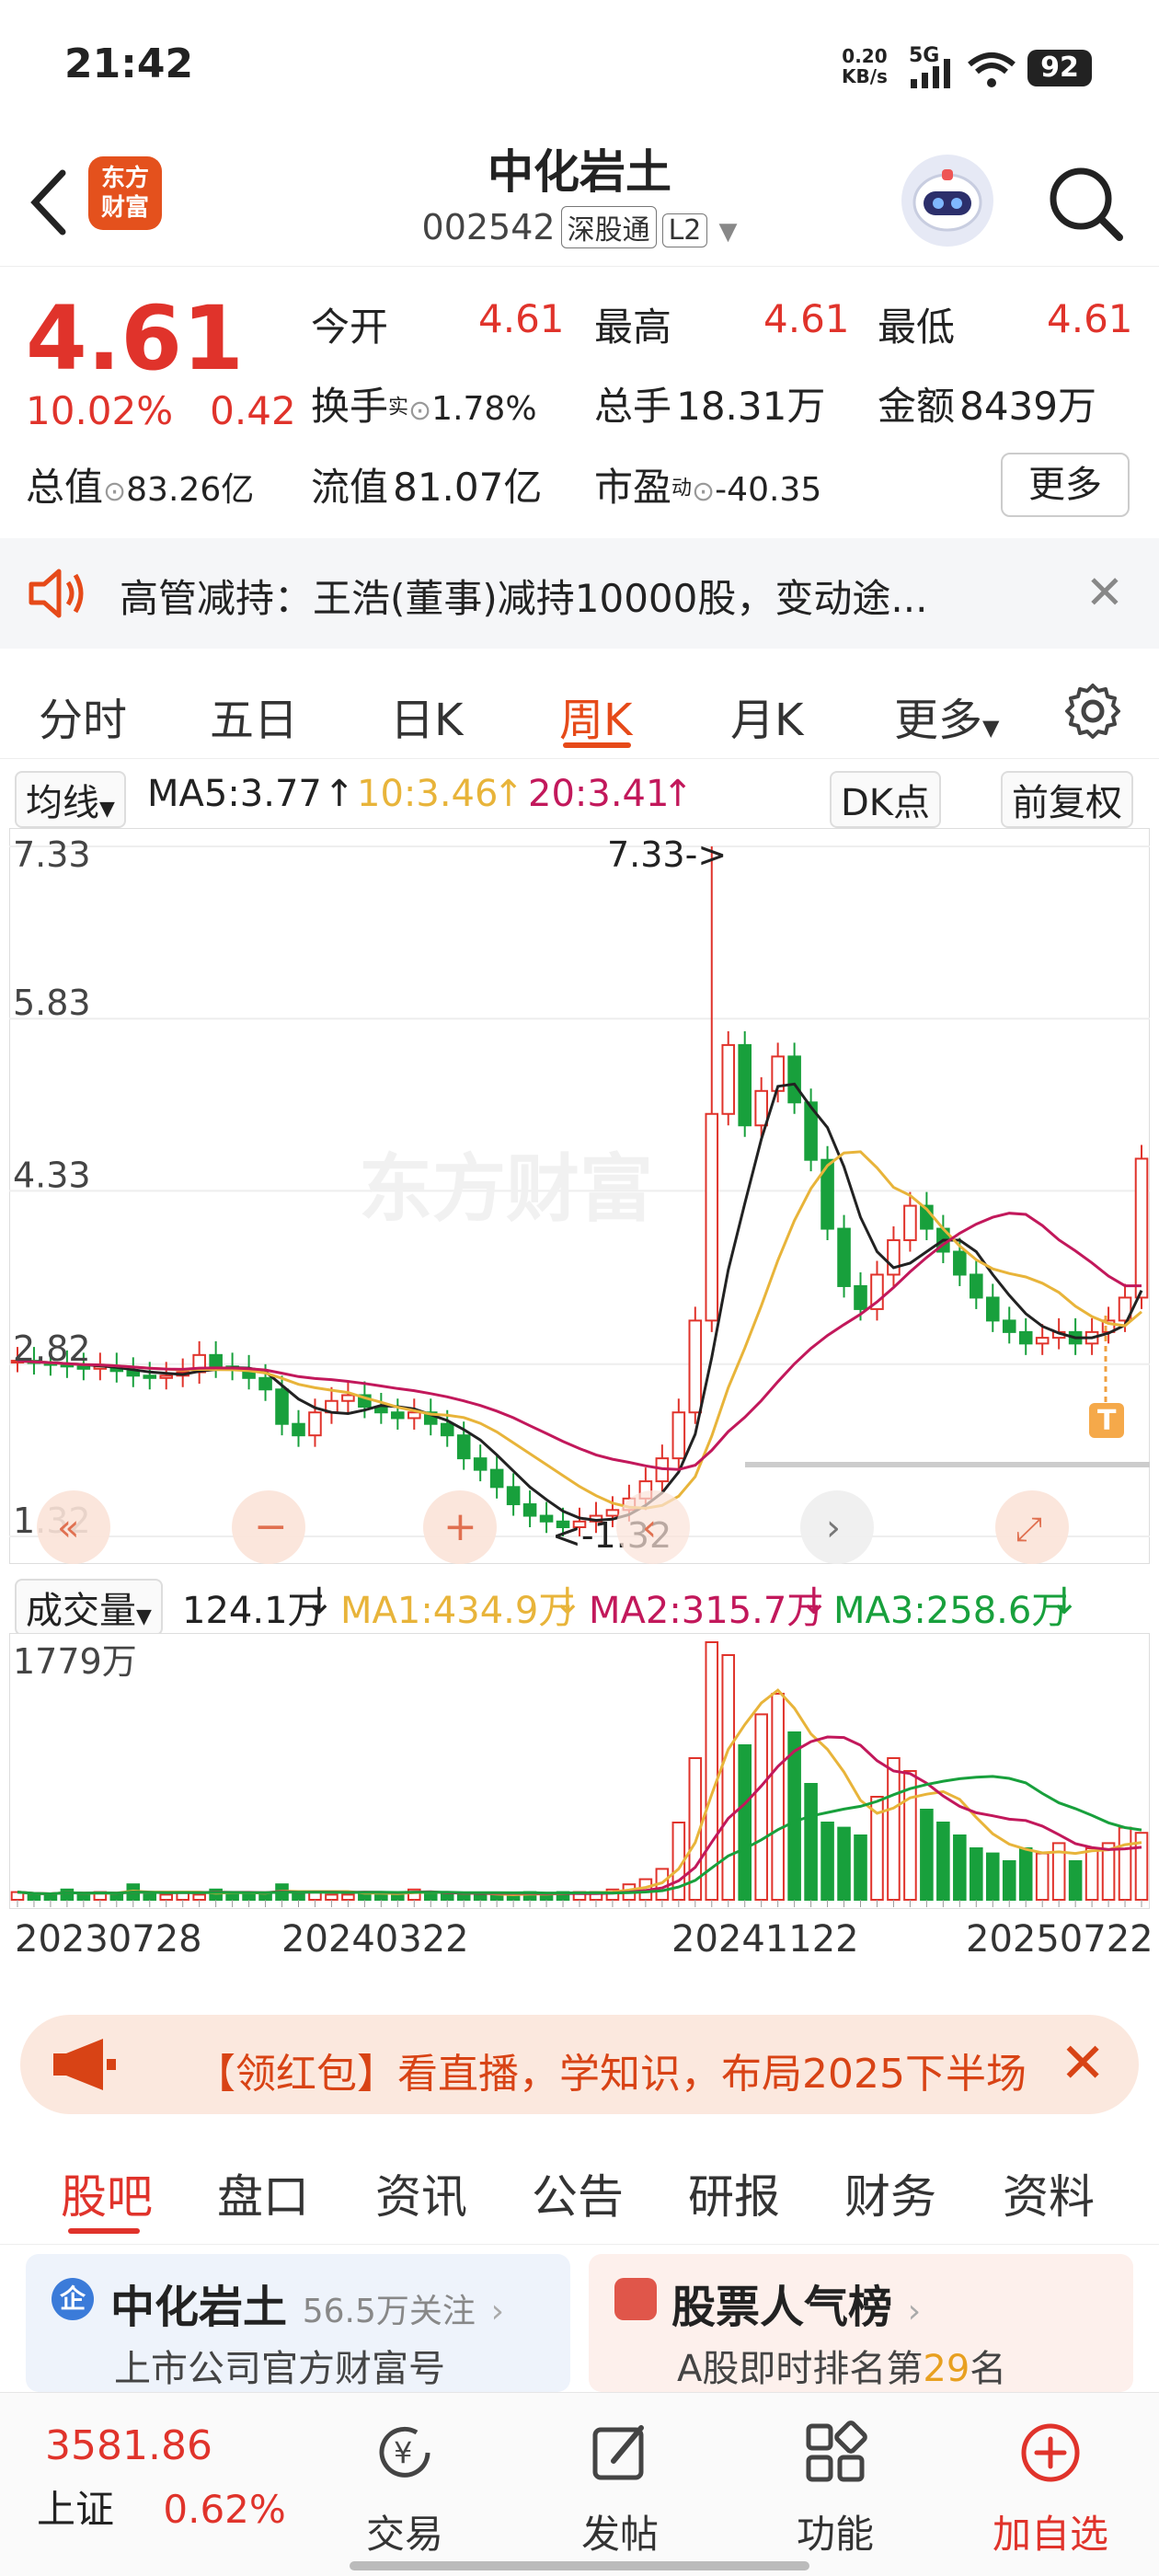  I want to click on volume-chart: 1779万, so click(579, 1771).